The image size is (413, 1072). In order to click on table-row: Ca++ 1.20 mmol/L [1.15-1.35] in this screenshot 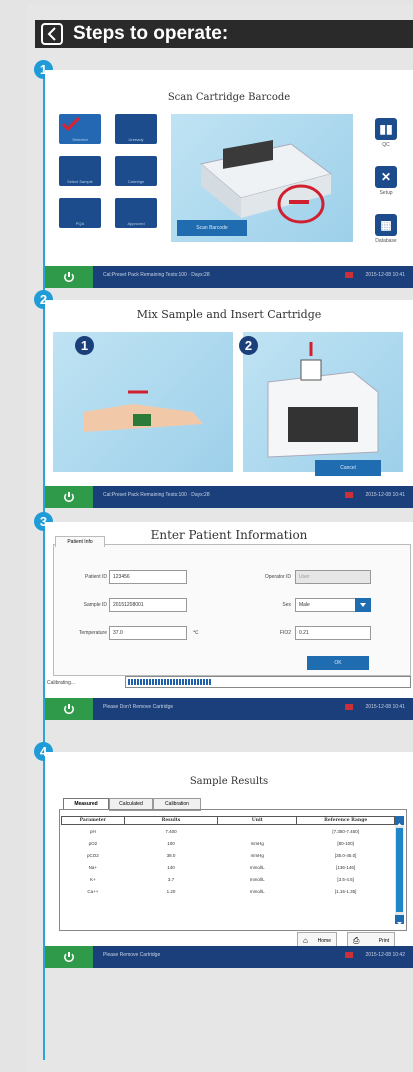, I will do `click(228, 891)`.